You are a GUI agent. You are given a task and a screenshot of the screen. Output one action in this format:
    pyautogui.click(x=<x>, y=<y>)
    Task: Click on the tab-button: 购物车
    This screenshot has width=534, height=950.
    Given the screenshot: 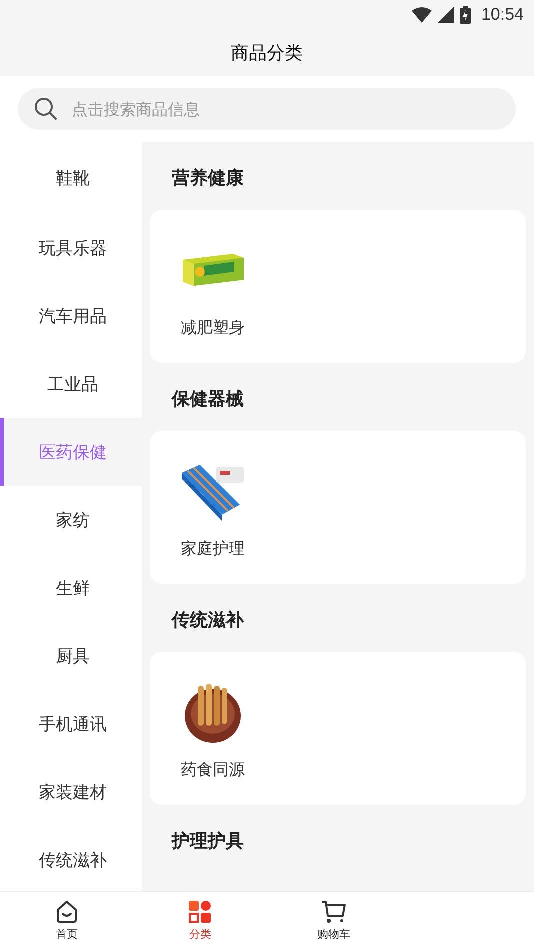 What is the action you would take?
    pyautogui.click(x=333, y=921)
    